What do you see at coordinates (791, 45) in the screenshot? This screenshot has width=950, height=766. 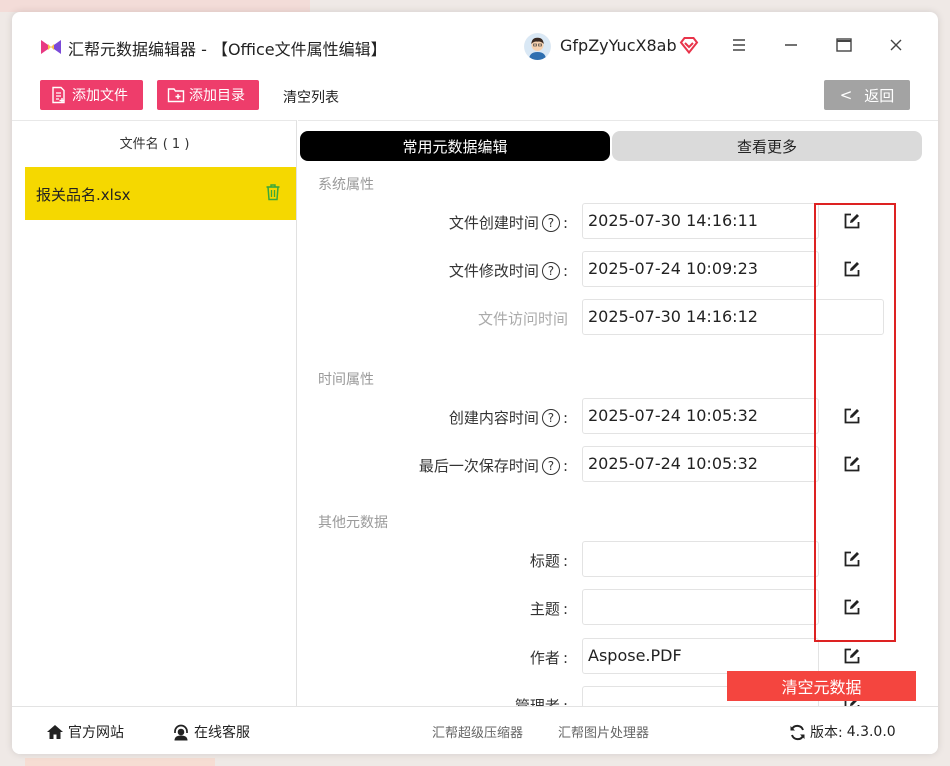 I see `minimize-icon` at bounding box center [791, 45].